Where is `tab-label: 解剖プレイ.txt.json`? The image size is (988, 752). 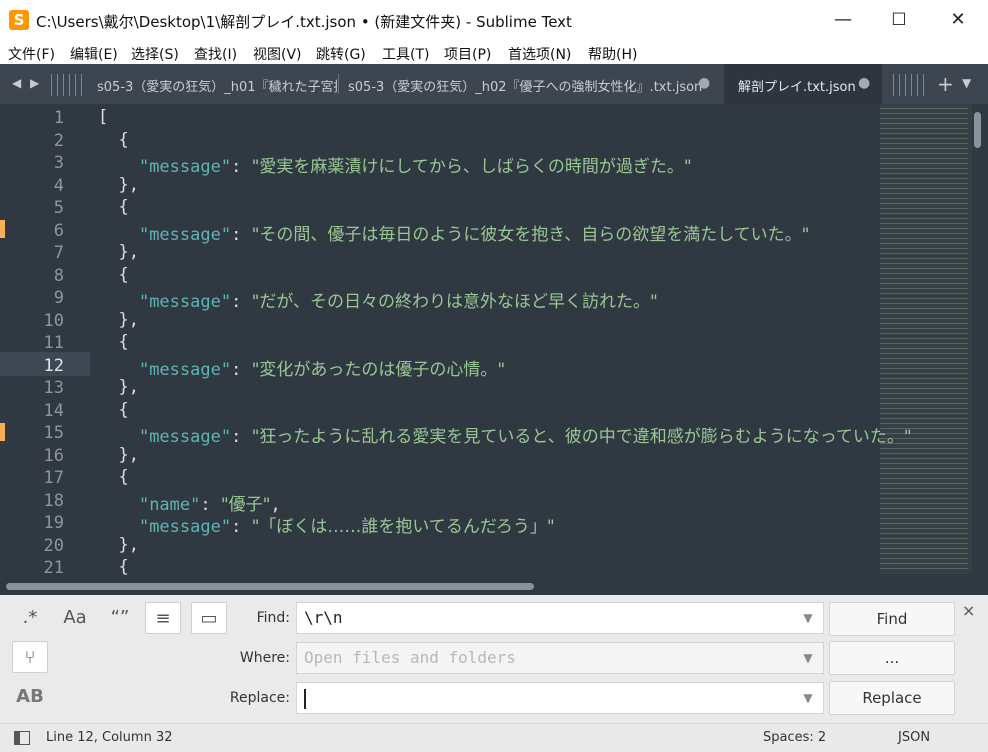 tab-label: 解剖プレイ.txt.json is located at coordinates (797, 87).